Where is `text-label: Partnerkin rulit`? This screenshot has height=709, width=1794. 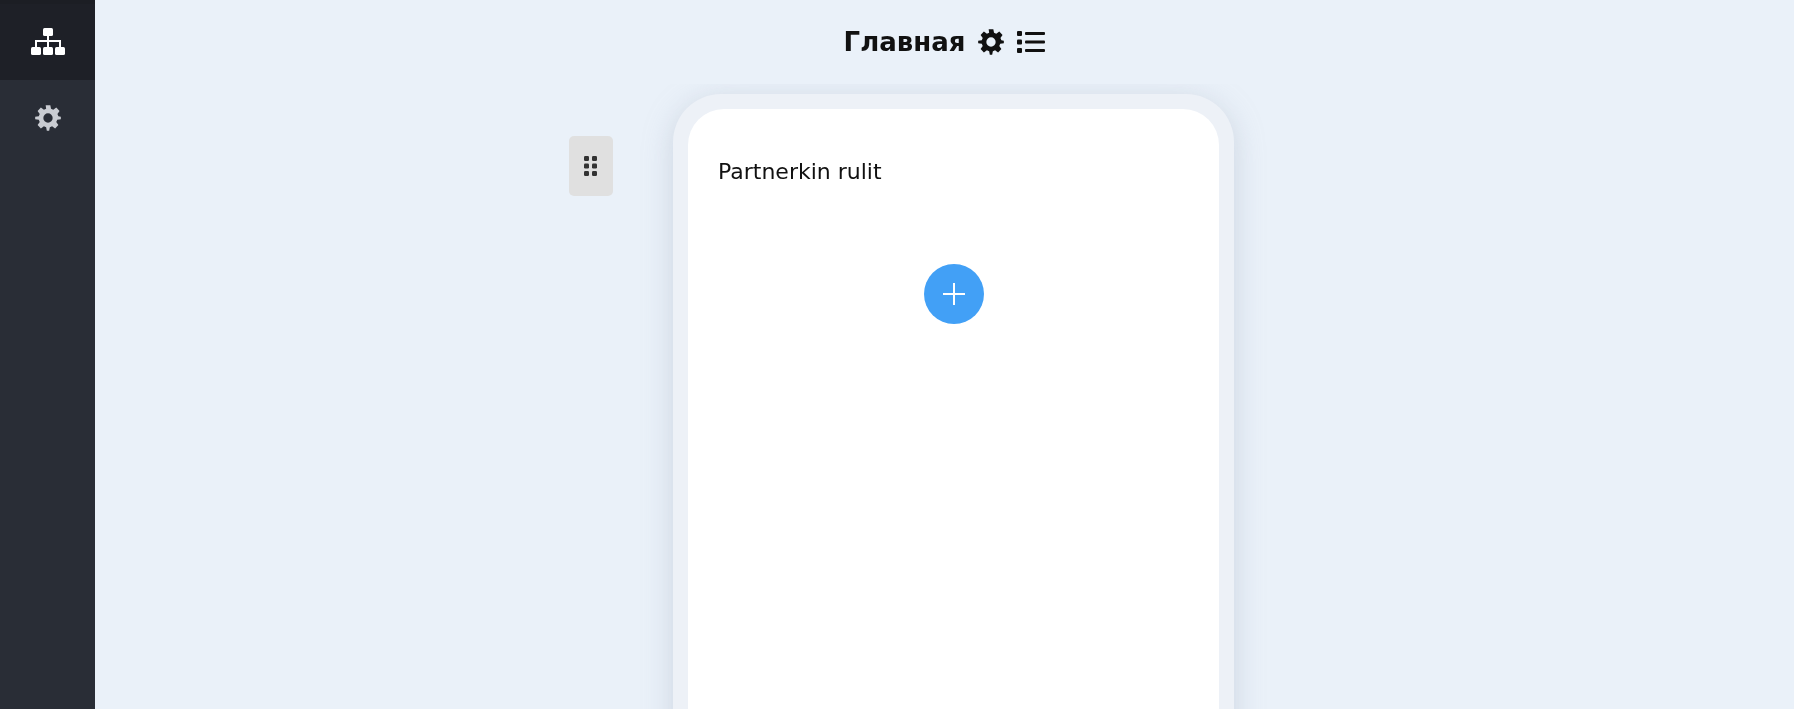 text-label: Partnerkin rulit is located at coordinates (800, 171).